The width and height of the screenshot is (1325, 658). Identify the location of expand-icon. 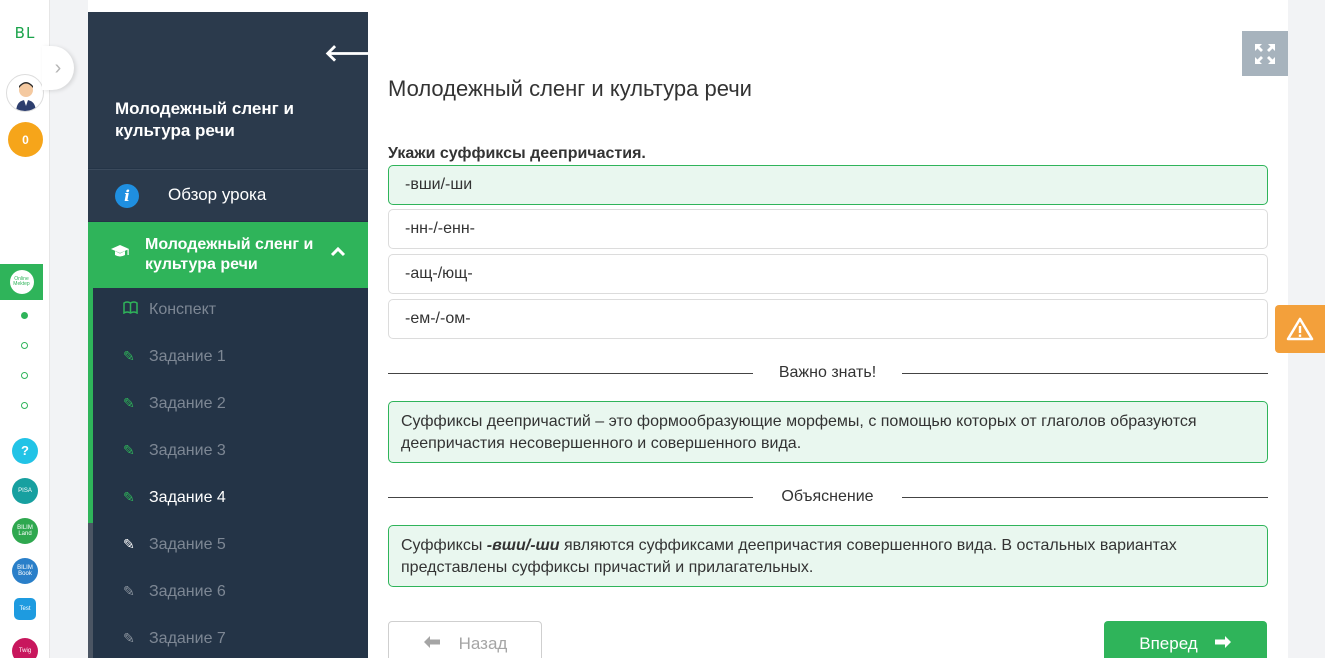
(1265, 53).